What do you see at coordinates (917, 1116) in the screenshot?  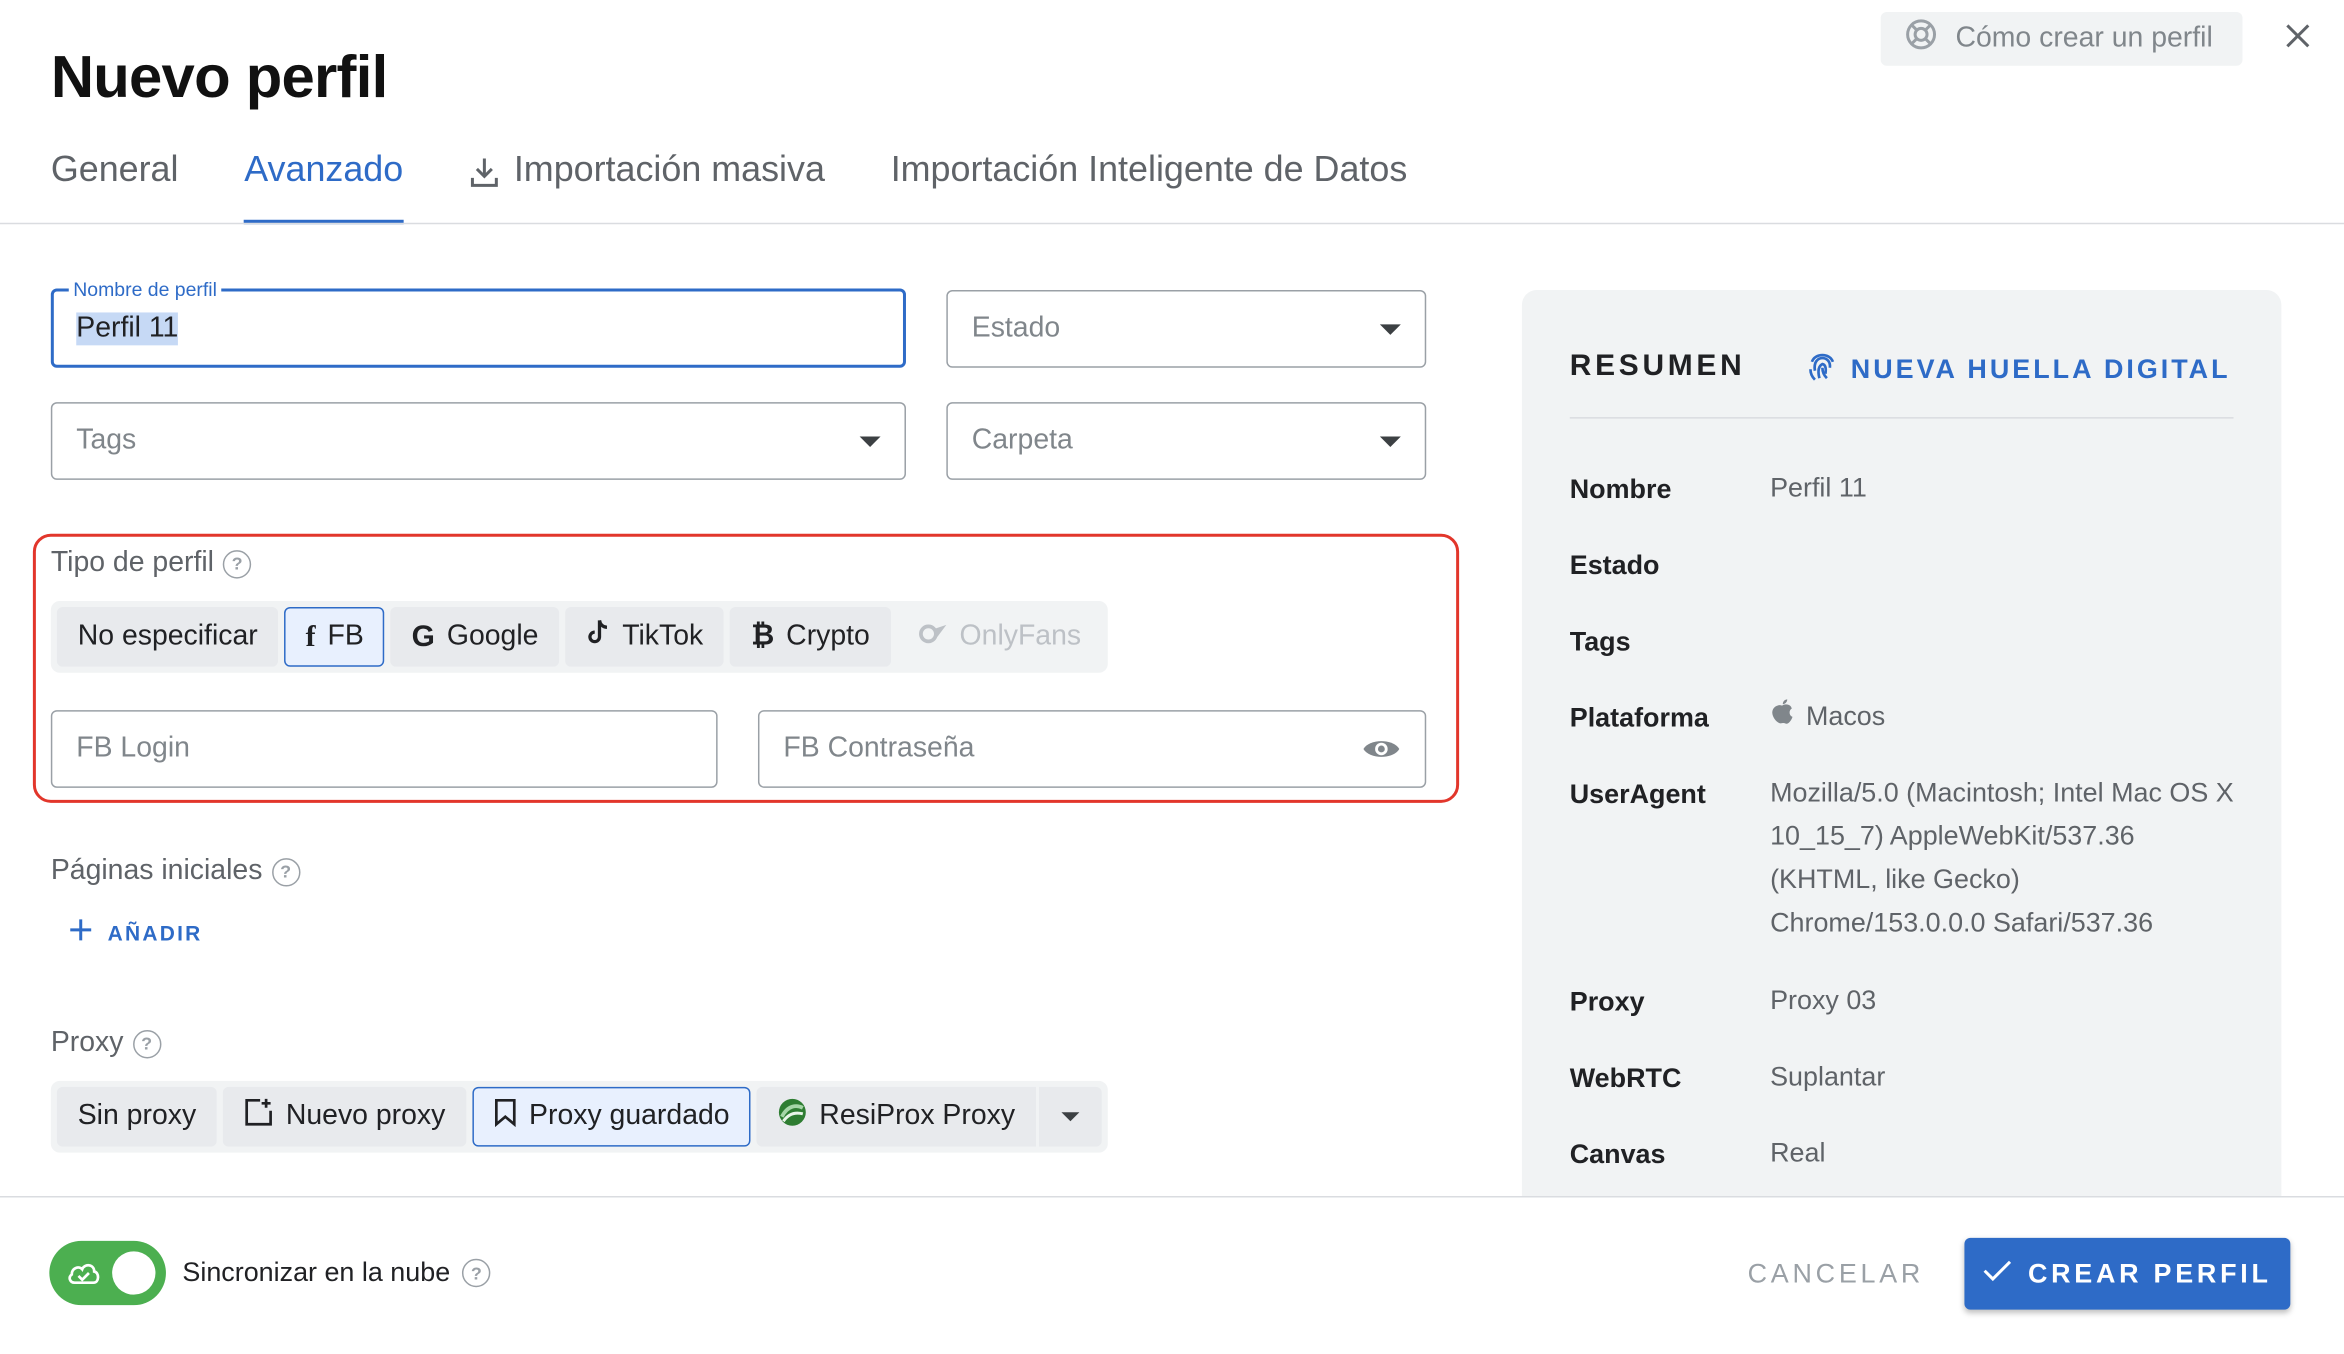 I see `segment-label: ResiProx Proxy` at bounding box center [917, 1116].